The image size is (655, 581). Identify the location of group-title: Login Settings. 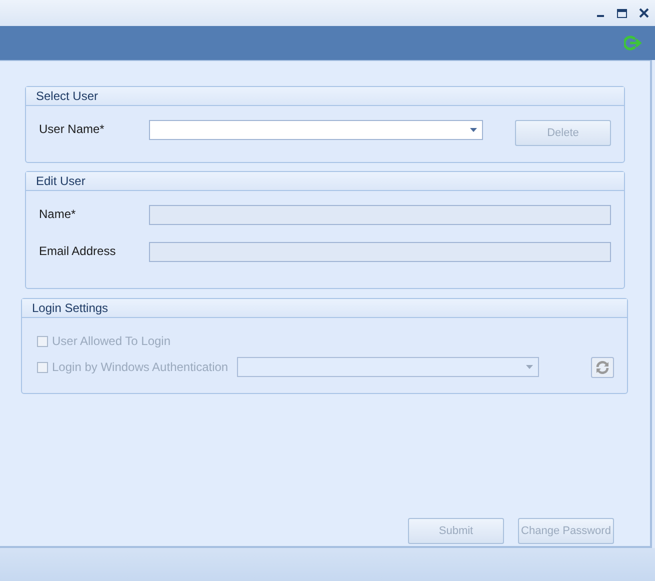
(70, 308).